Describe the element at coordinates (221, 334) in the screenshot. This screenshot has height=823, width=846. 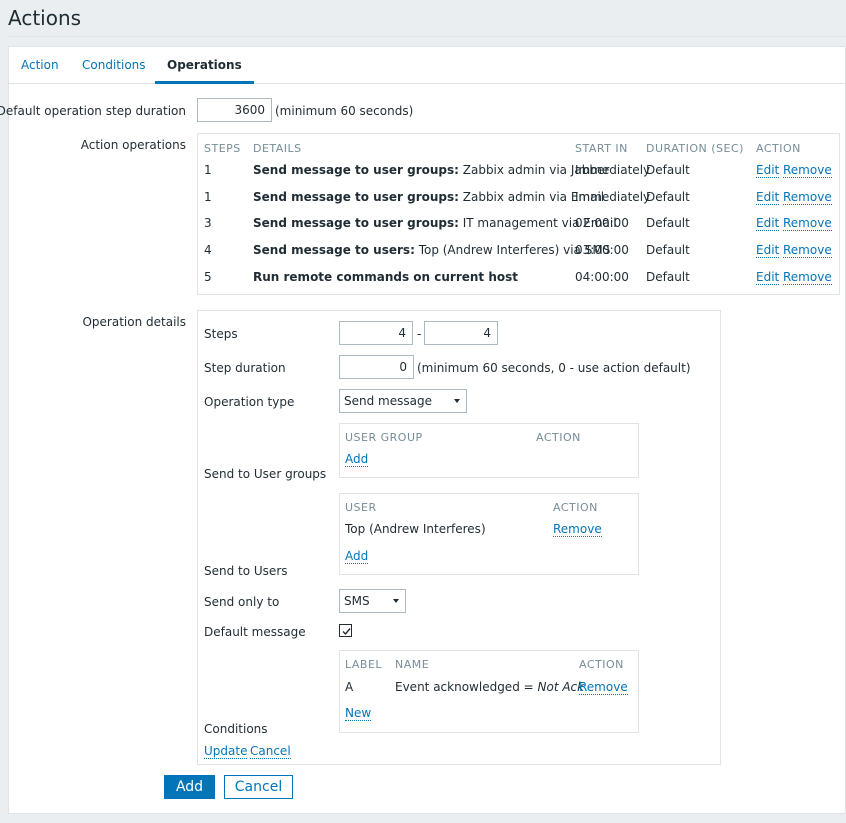
I see `steps-label: Steps` at that location.